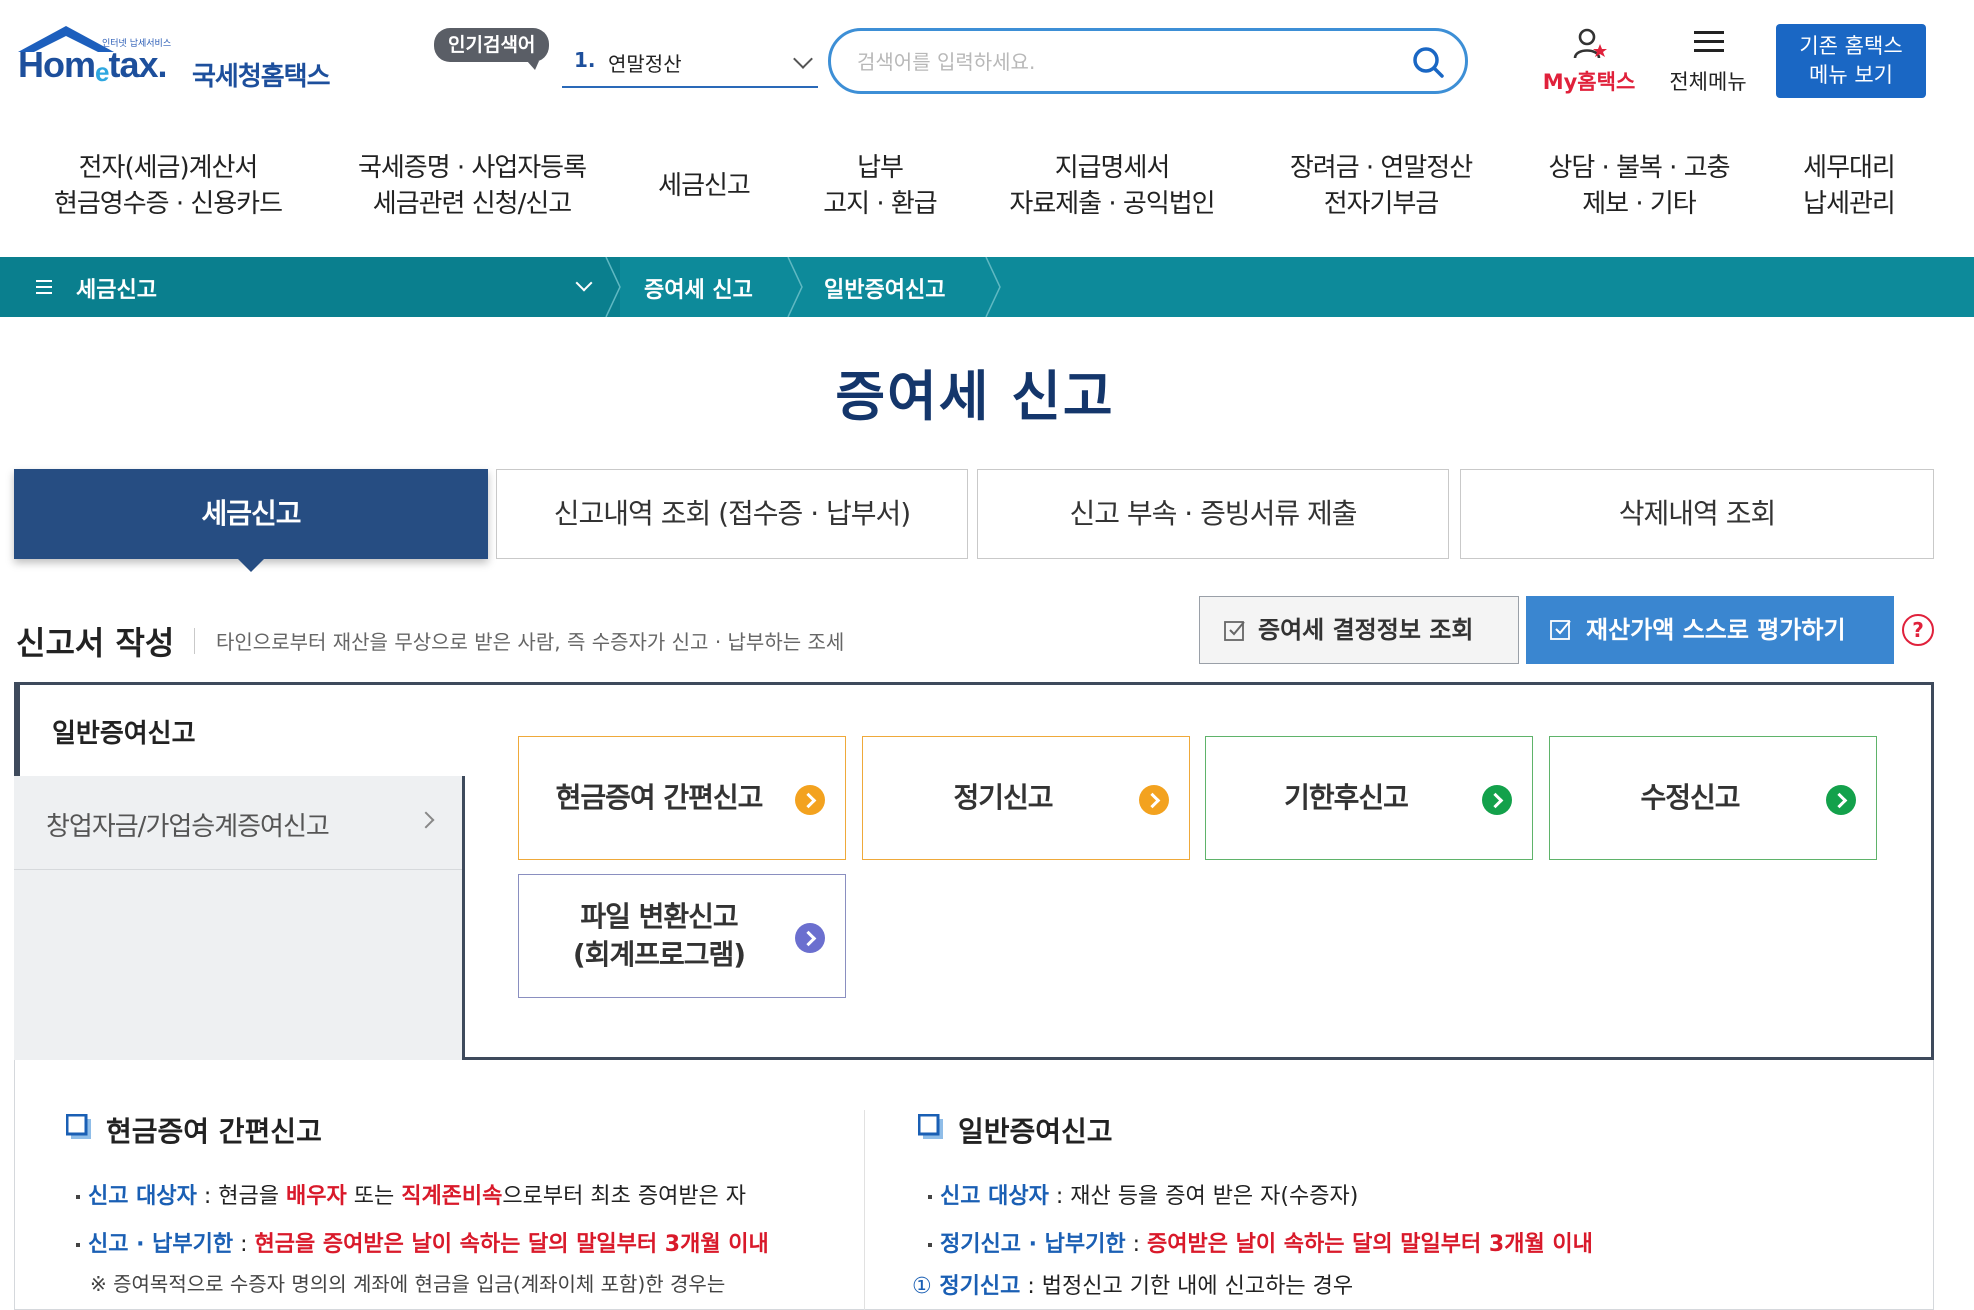  What do you see at coordinates (194, 641) in the screenshot?
I see `section-divider` at bounding box center [194, 641].